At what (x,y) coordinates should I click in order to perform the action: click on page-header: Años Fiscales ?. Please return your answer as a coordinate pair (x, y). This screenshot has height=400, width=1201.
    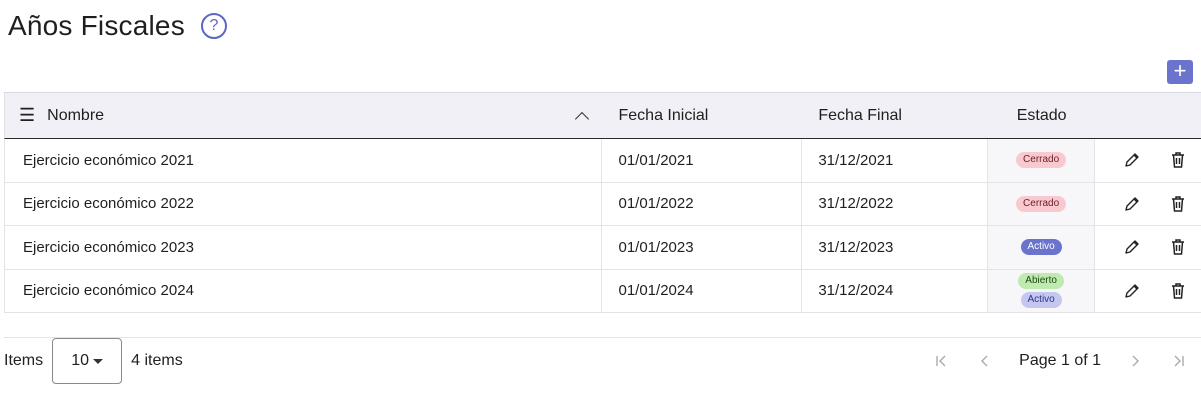
    Looking at the image, I should click on (117, 26).